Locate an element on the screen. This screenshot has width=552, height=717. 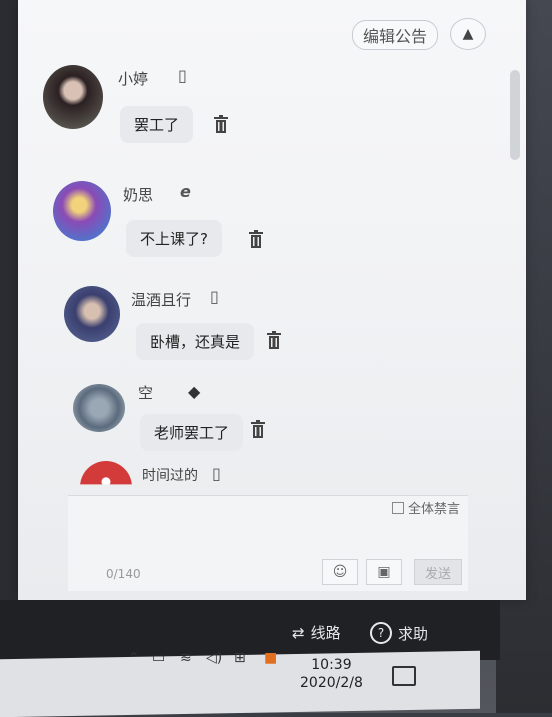
mute-all-toggle: 全体禁言 is located at coordinates (425, 507).